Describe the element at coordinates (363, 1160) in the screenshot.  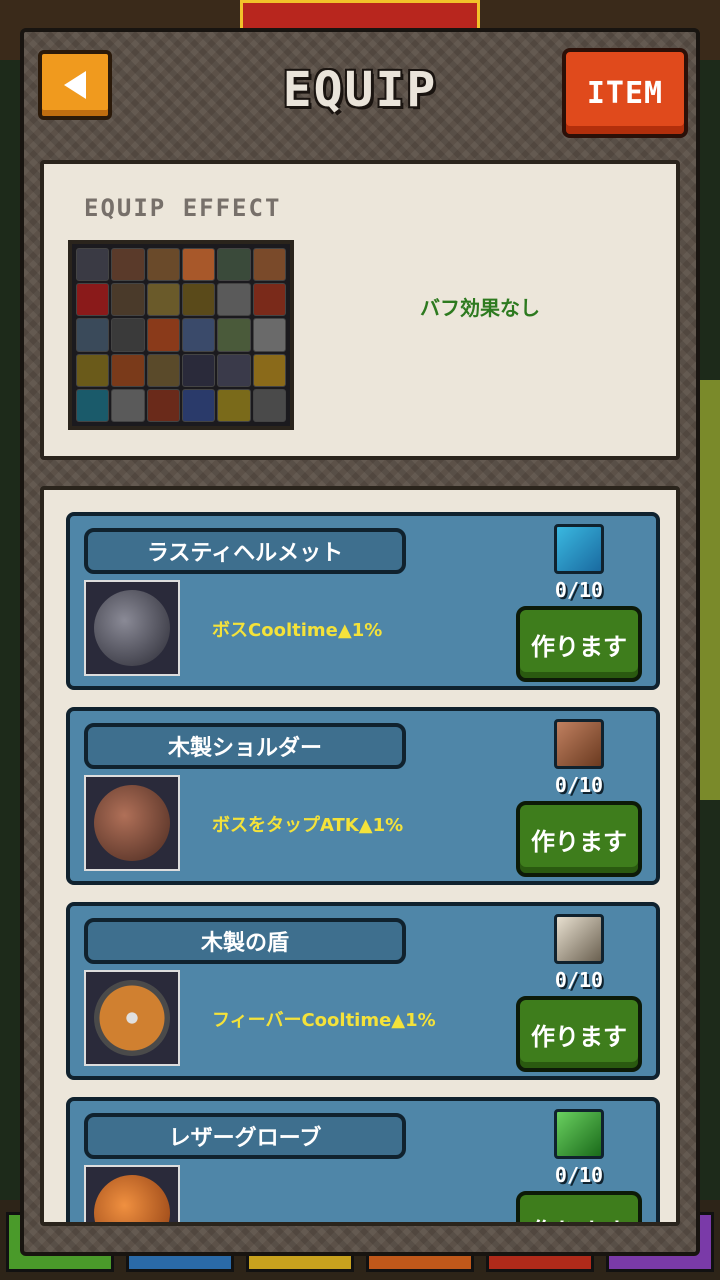
I see `equipment-card: レザーグローブ 0/10 作ります` at that location.